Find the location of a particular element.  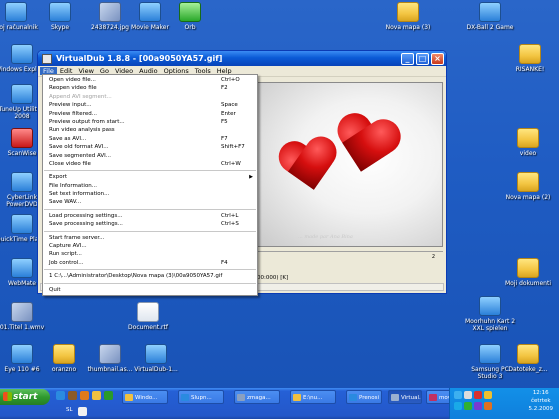

tray-antivirus-icon is located at coordinates (478, 406).